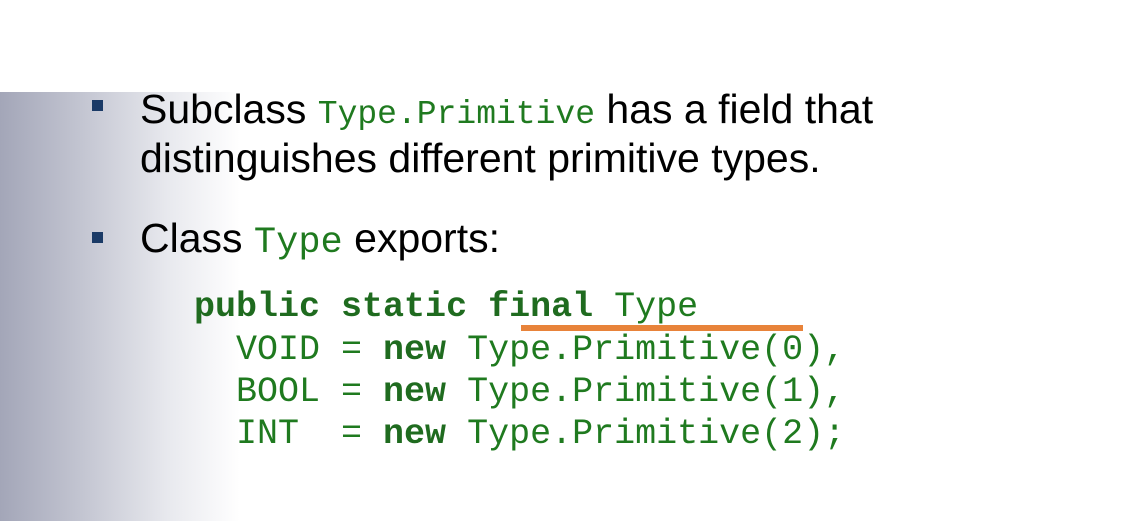 The image size is (1145, 521). What do you see at coordinates (278, 350) in the screenshot?
I see `constant-name: VOID` at bounding box center [278, 350].